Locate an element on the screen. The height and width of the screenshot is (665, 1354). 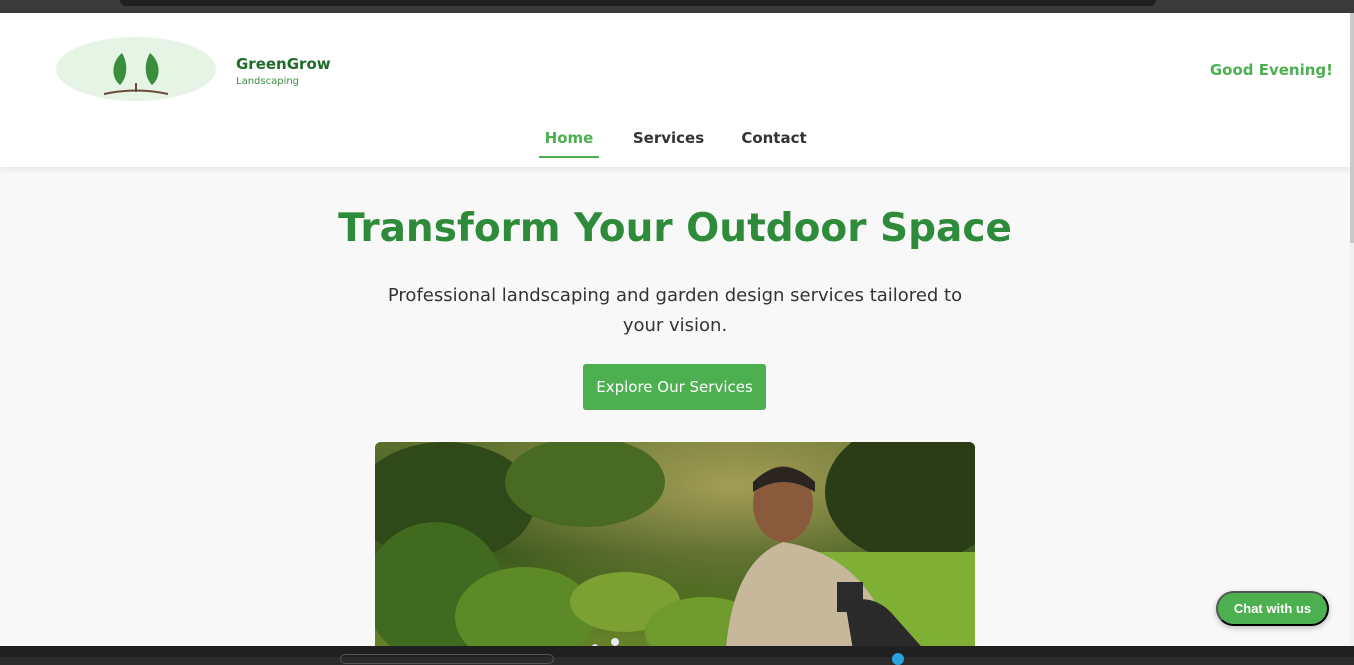
greeting-text: Good Evening! is located at coordinates (1271, 70).